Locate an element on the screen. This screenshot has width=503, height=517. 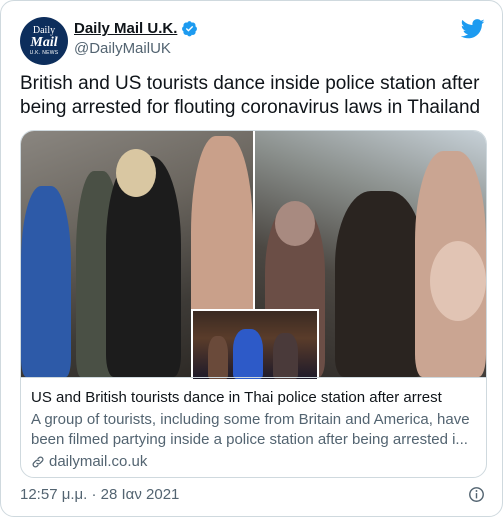
avatar-line3: U.K. NEWS is located at coordinates (44, 53).